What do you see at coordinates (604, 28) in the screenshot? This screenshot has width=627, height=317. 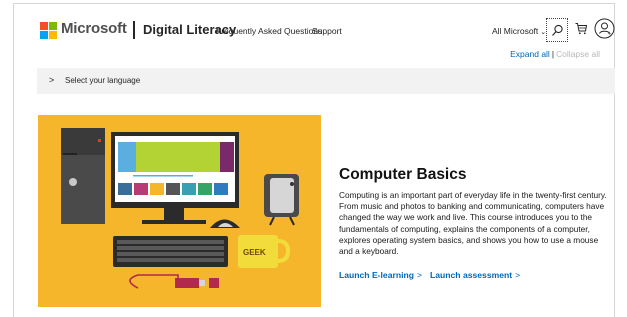 I see `user-icon: +` at bounding box center [604, 28].